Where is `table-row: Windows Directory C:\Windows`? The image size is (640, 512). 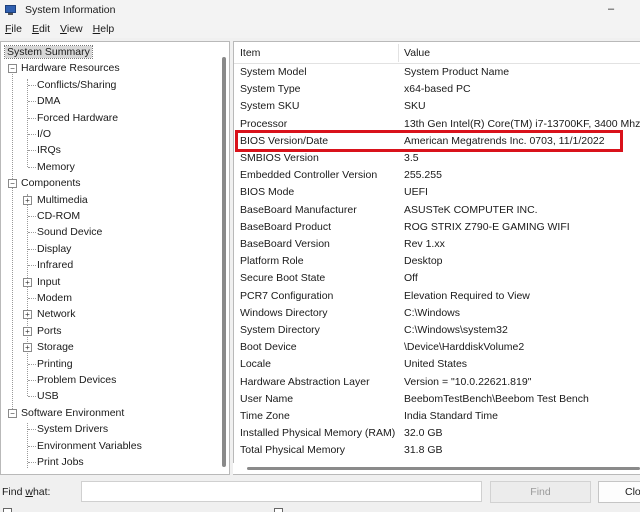 table-row: Windows Directory C:\Windows is located at coordinates (437, 313).